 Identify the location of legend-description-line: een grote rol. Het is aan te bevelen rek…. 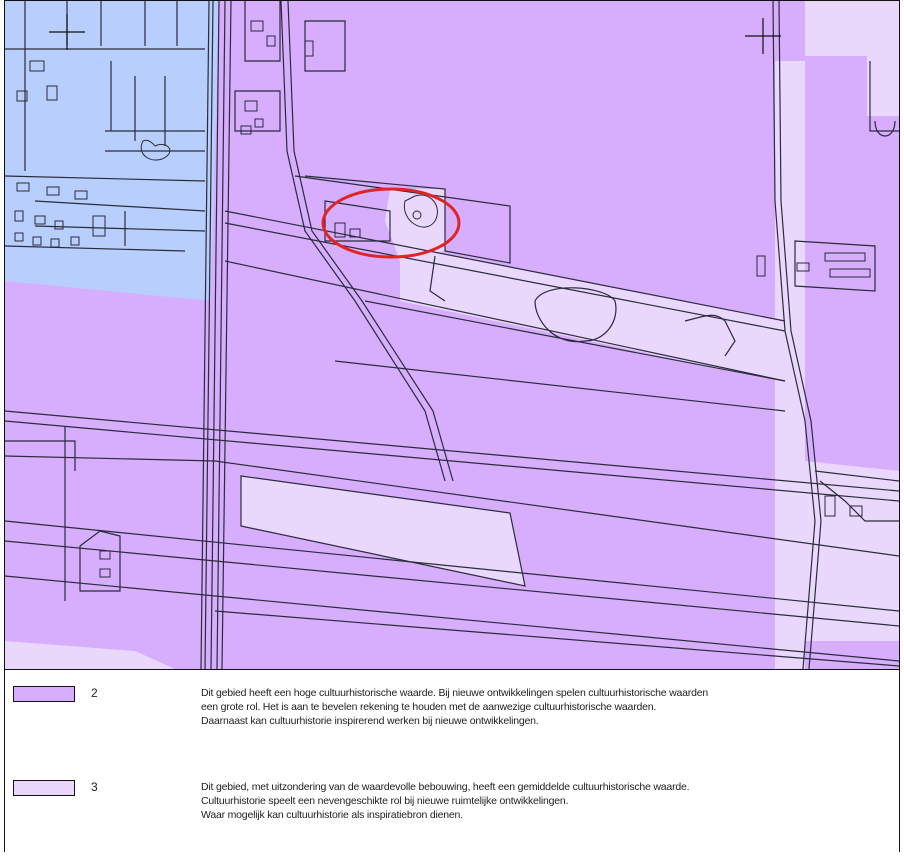
(429, 707).